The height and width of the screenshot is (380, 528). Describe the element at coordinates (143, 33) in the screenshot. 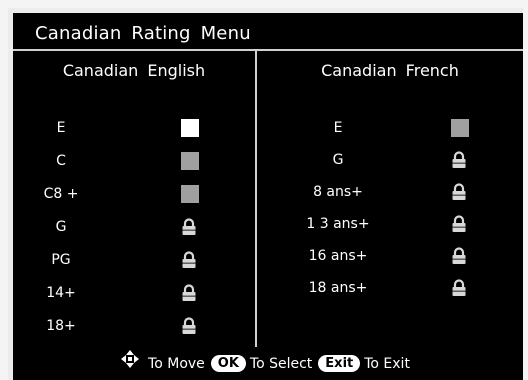

I see `menu-title: Canadian Rating Menu` at that location.